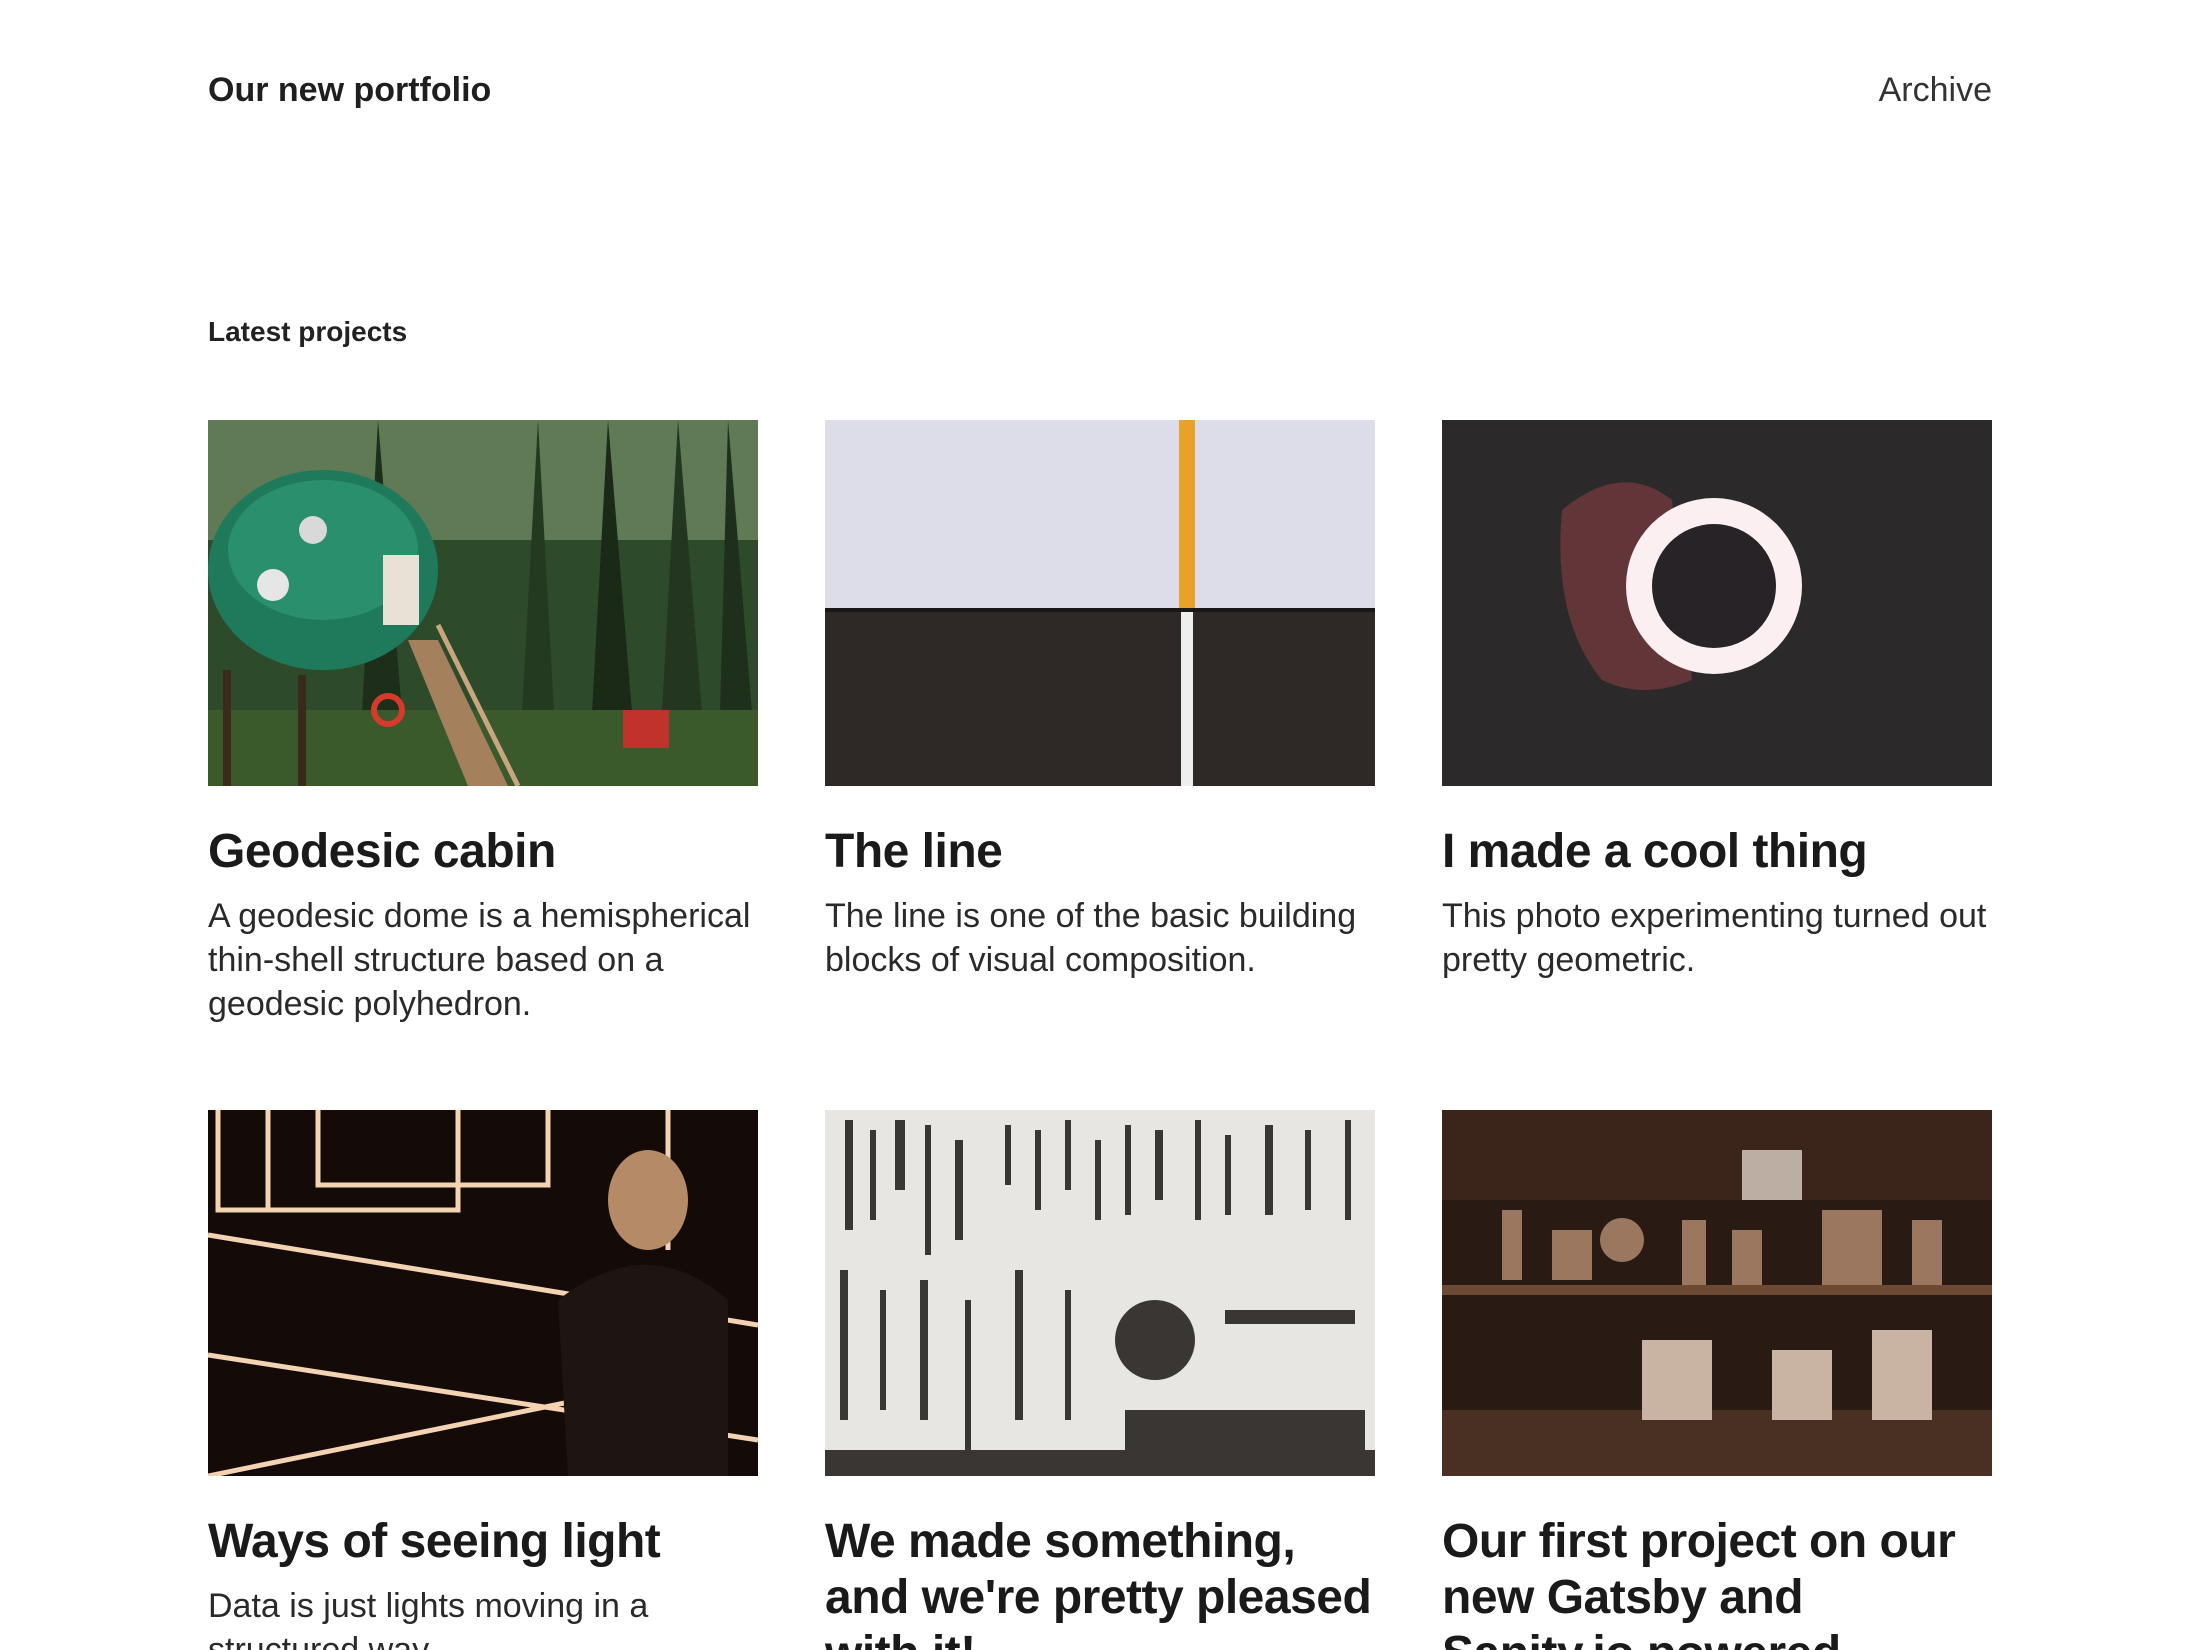 Image resolution: width=2200 pixels, height=1650 pixels. I want to click on section-heading: Latest projects, so click(308, 331).